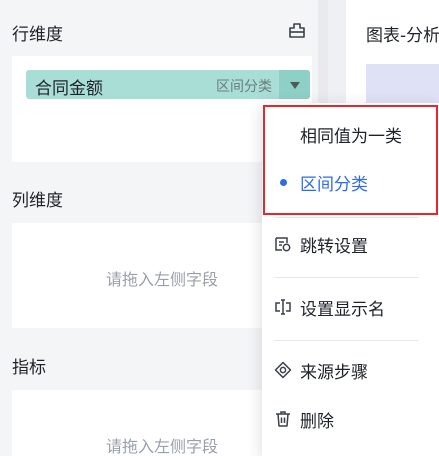 This screenshot has height=456, width=439. What do you see at coordinates (244, 87) in the screenshot?
I see `chip-group-tag: 区间分类` at bounding box center [244, 87].